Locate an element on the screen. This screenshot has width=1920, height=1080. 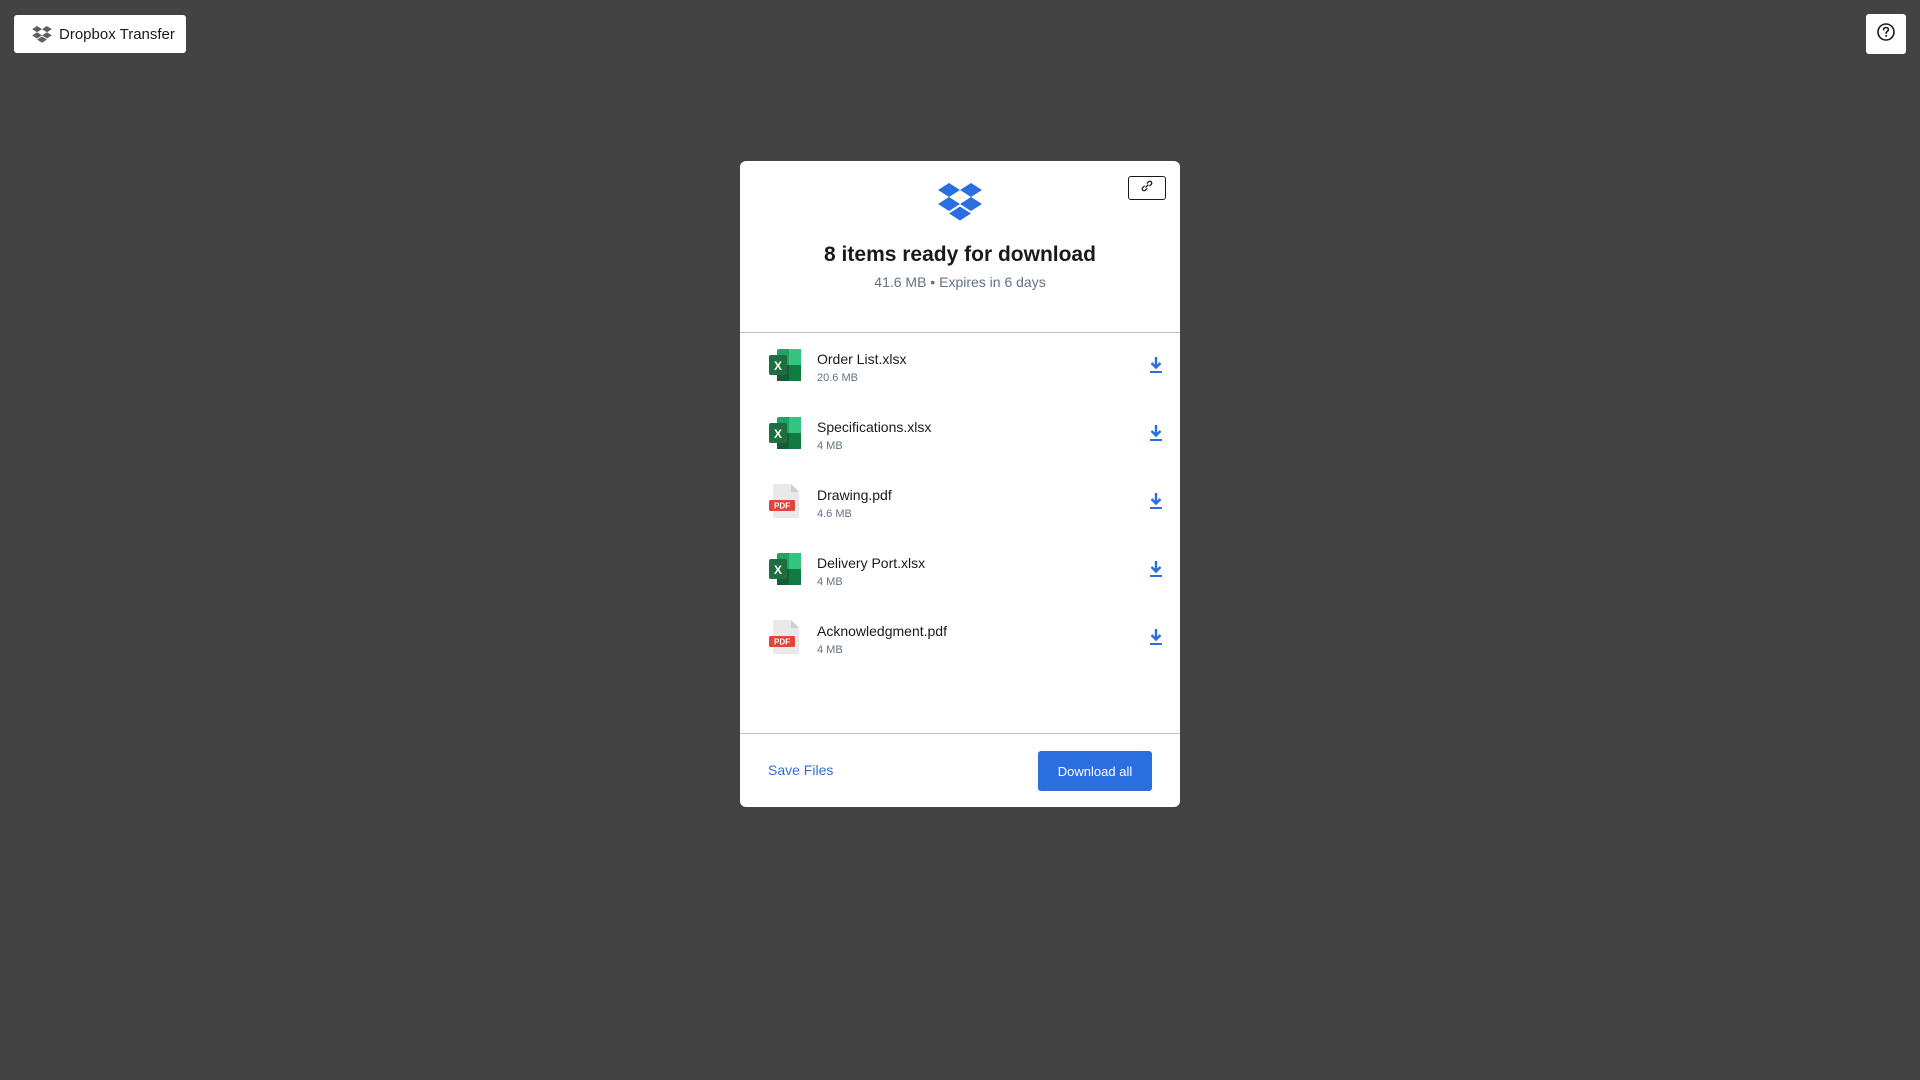
file-name: Delivery Port.xlsx is located at coordinates (871, 563).